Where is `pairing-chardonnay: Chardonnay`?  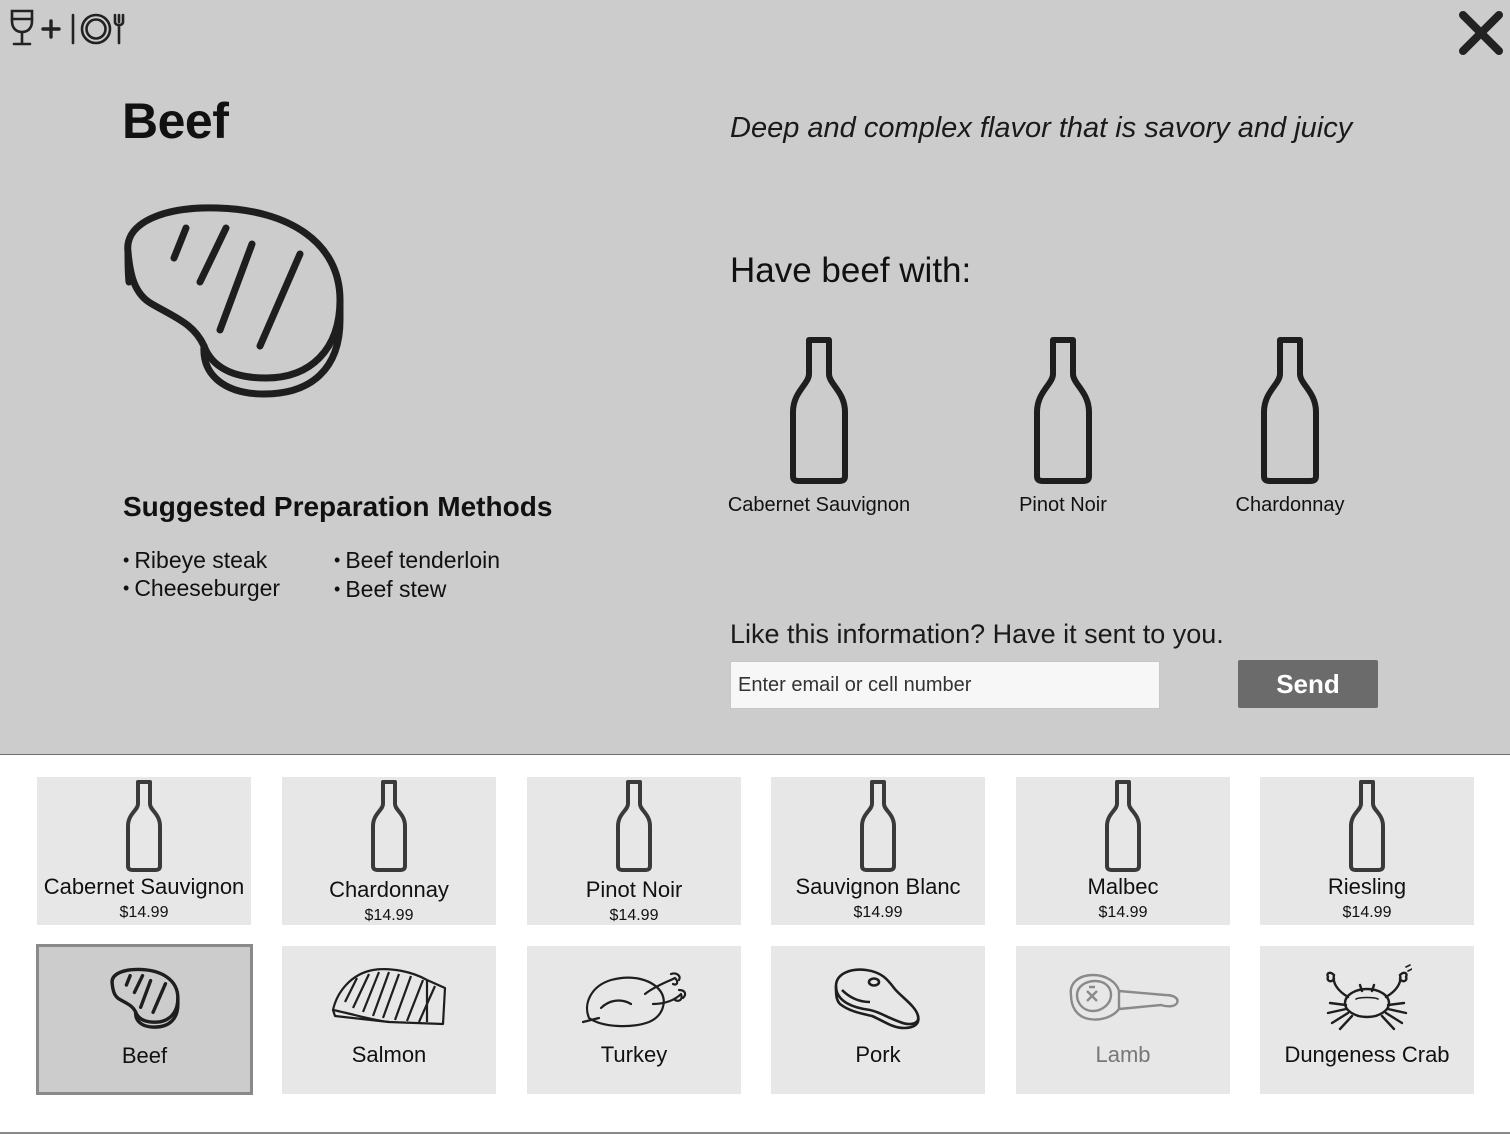 pairing-chardonnay: Chardonnay is located at coordinates (1290, 426).